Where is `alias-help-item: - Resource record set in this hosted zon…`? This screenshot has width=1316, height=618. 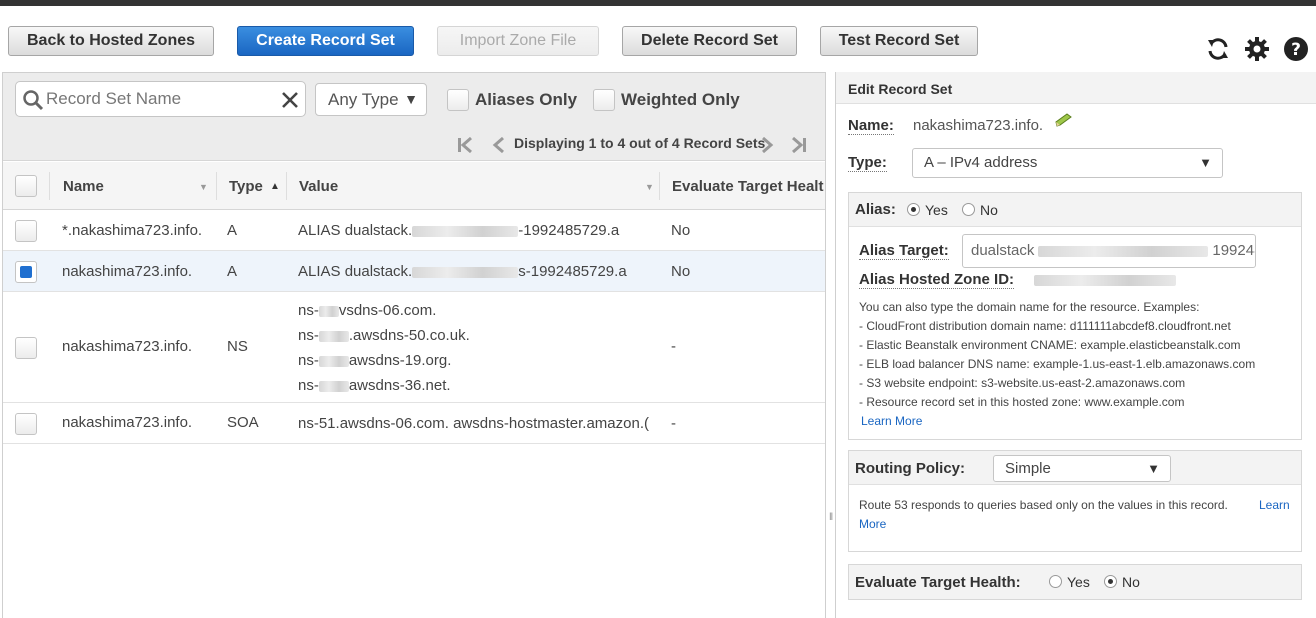 alias-help-item: - Resource record set in this hosted zon… is located at coordinates (1022, 402).